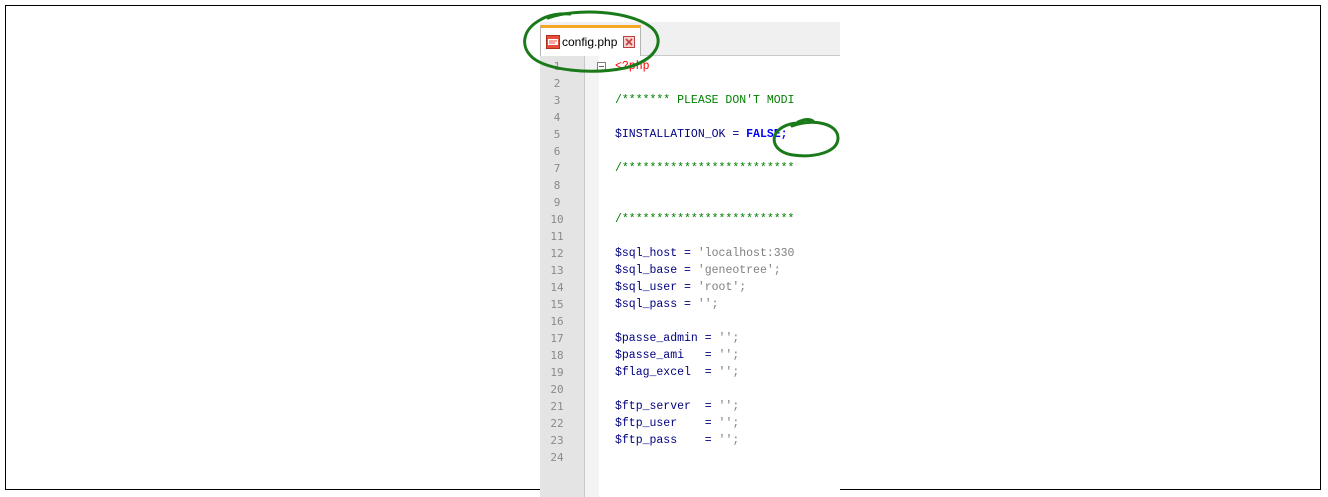 The height and width of the screenshot is (497, 1328). I want to click on line-number: 2, so click(557, 83).